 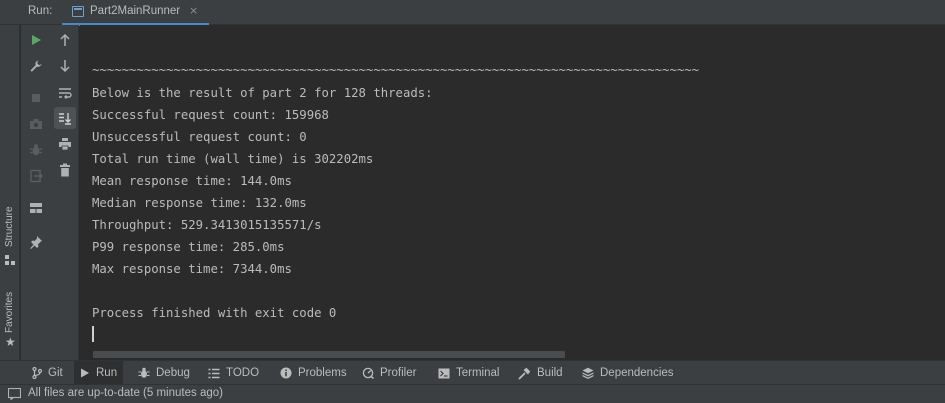 I want to click on tab-terminal: Terminal, so click(x=468, y=373).